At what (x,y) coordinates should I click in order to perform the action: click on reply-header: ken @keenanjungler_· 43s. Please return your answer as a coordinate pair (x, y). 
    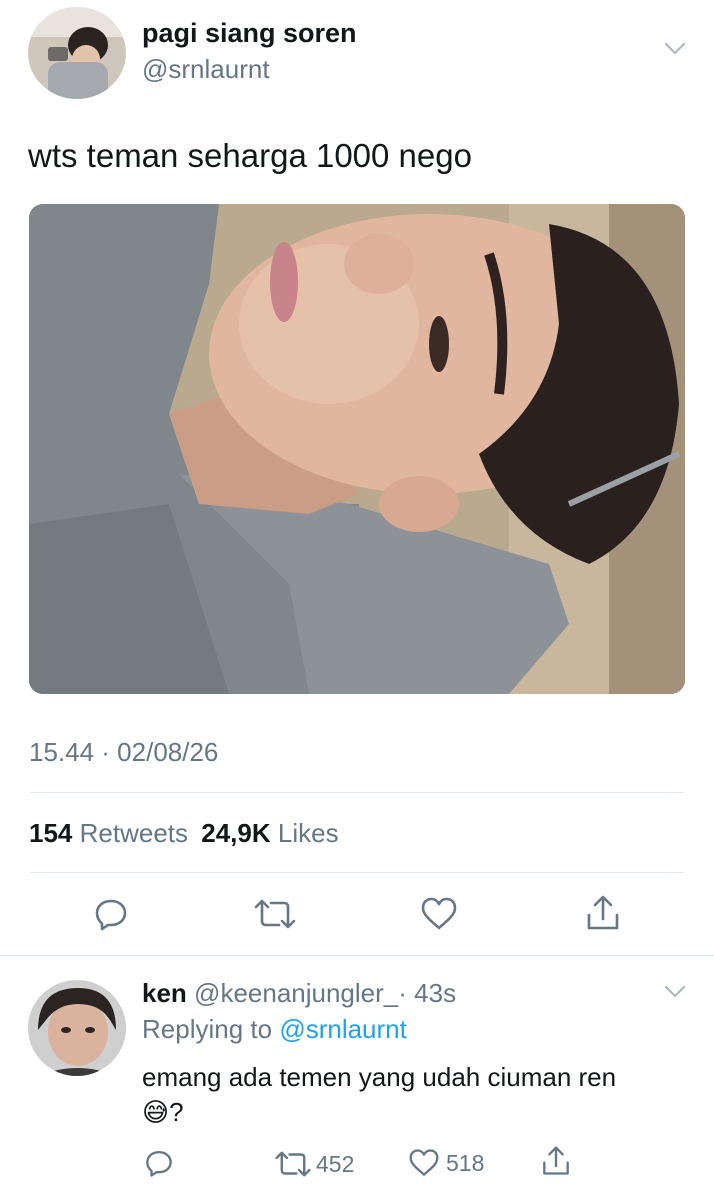
    Looking at the image, I should click on (299, 993).